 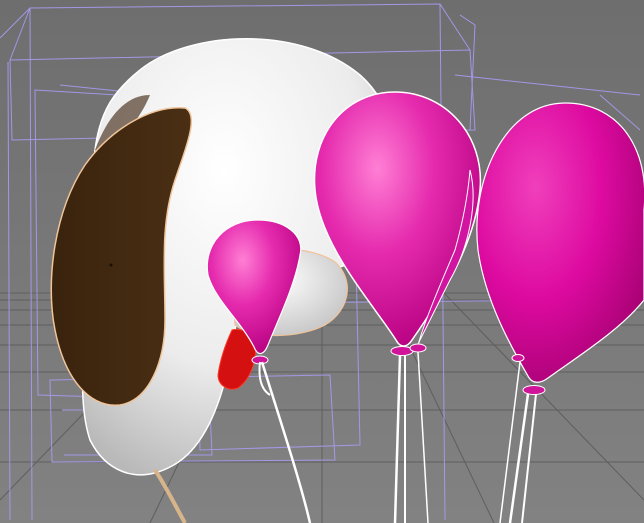 What do you see at coordinates (534, 390) in the screenshot?
I see `balloon-right-knot` at bounding box center [534, 390].